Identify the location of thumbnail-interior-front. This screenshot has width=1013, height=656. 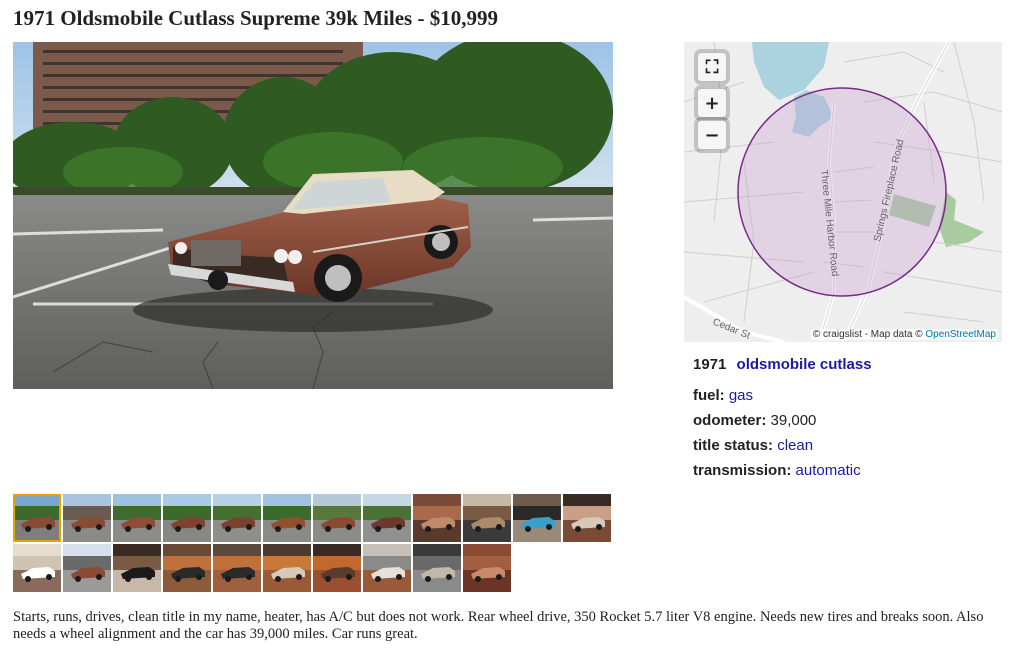
(237, 568).